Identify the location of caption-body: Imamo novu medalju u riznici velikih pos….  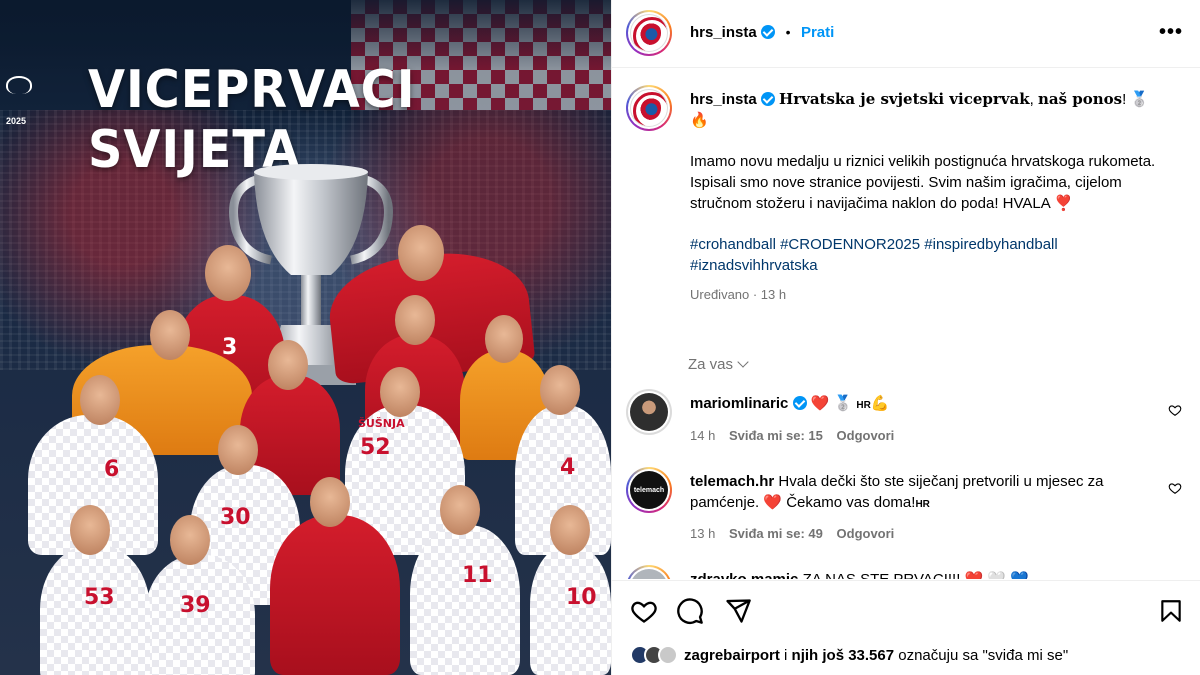
(923, 182).